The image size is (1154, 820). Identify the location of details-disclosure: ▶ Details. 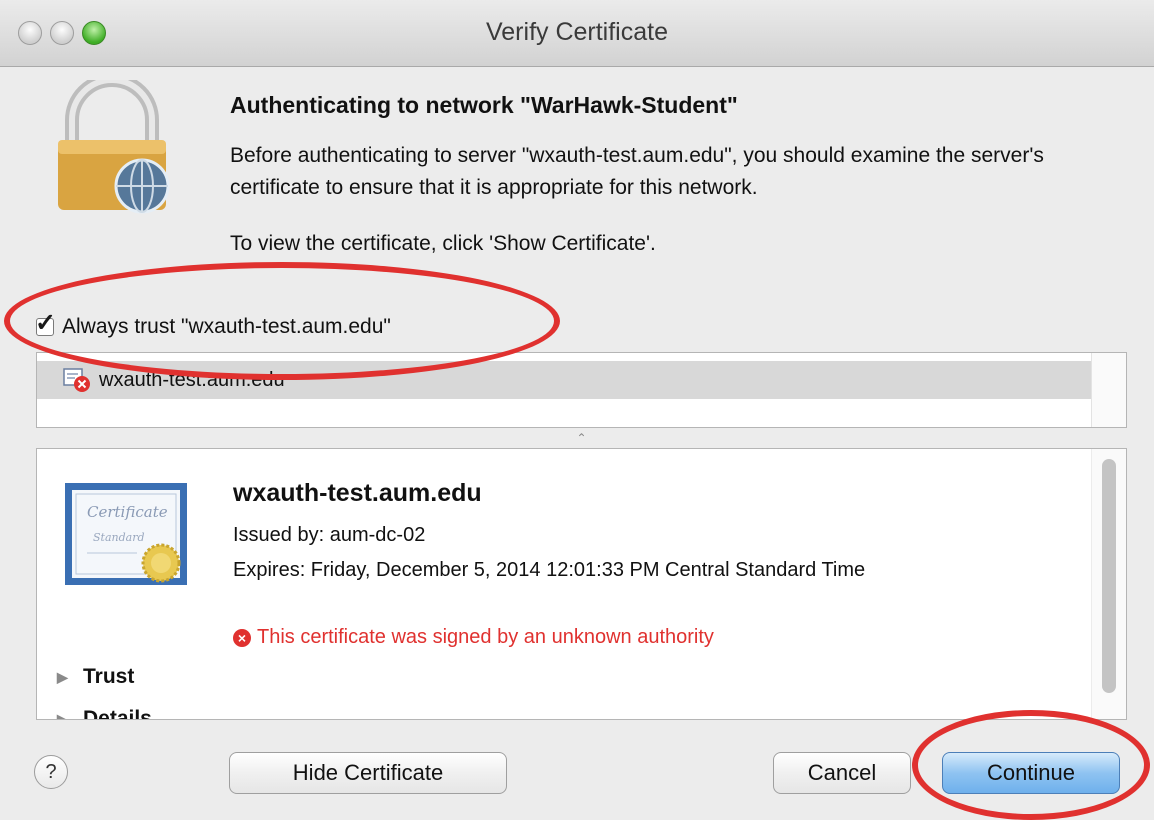
(104, 713).